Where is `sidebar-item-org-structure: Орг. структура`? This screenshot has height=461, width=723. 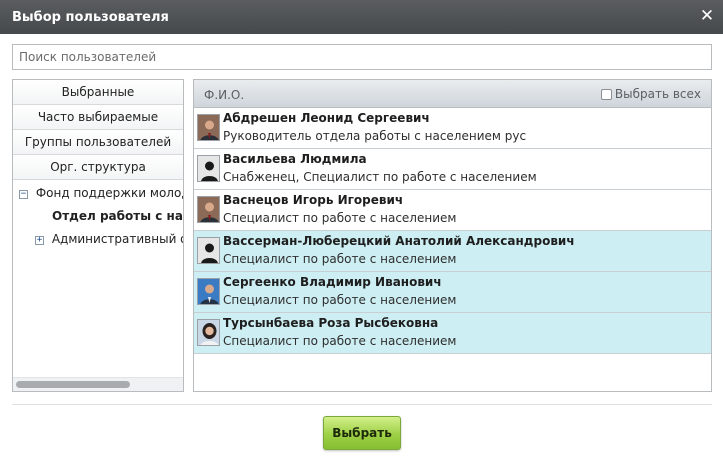
sidebar-item-org-structure: Орг. структура is located at coordinates (98, 167).